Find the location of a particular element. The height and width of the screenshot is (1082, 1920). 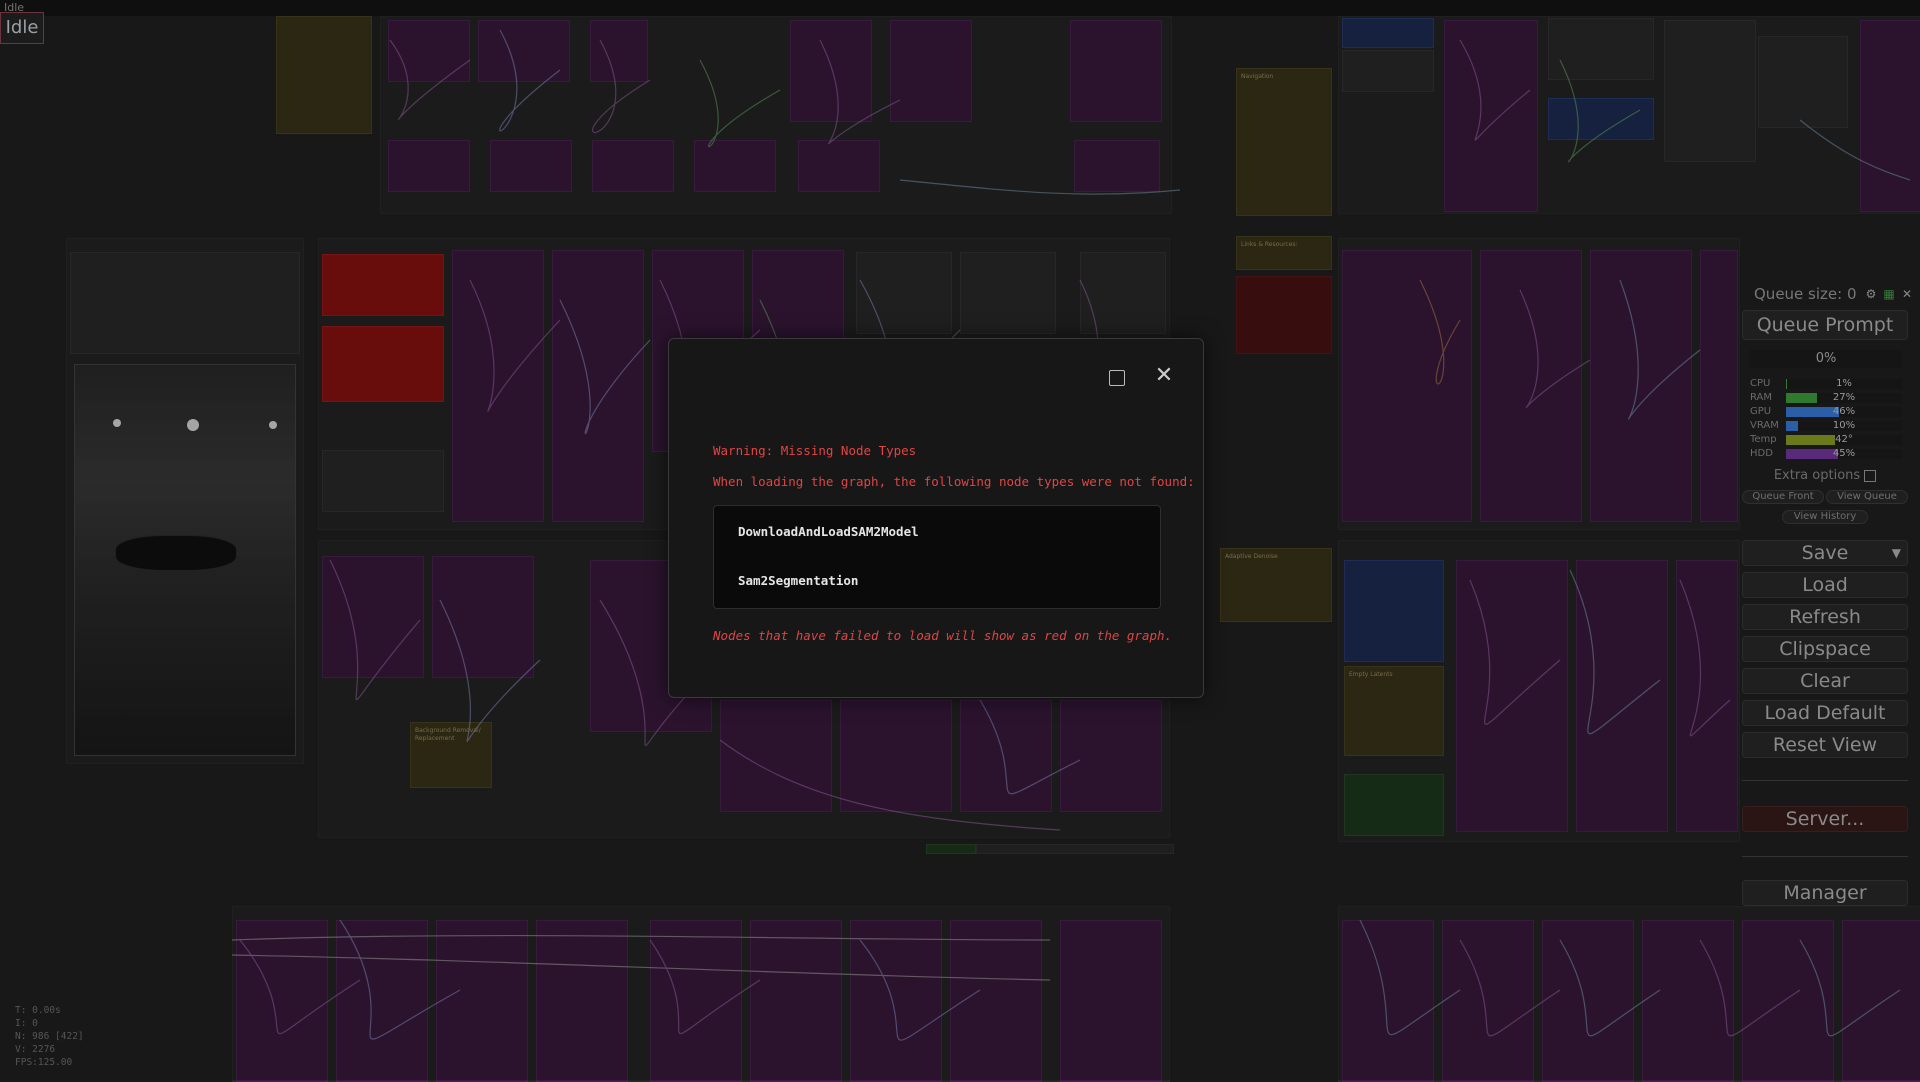

stat-line: T: 0.00s is located at coordinates (38, 1010).